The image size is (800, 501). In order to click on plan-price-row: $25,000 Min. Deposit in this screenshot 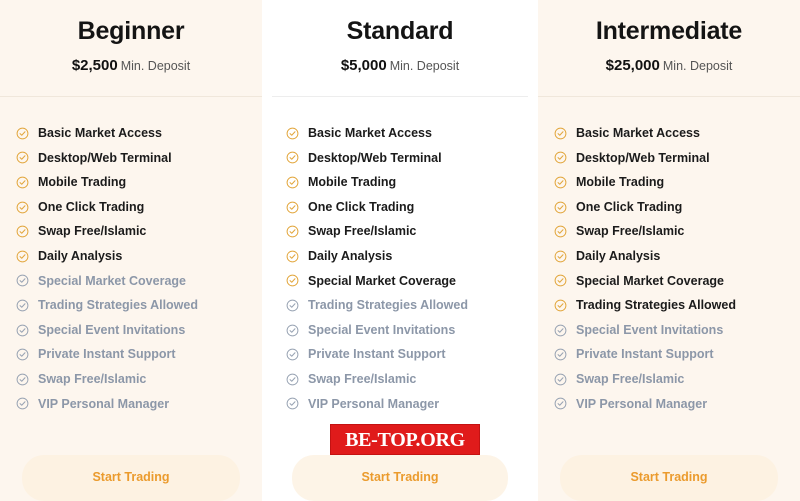, I will do `click(669, 66)`.